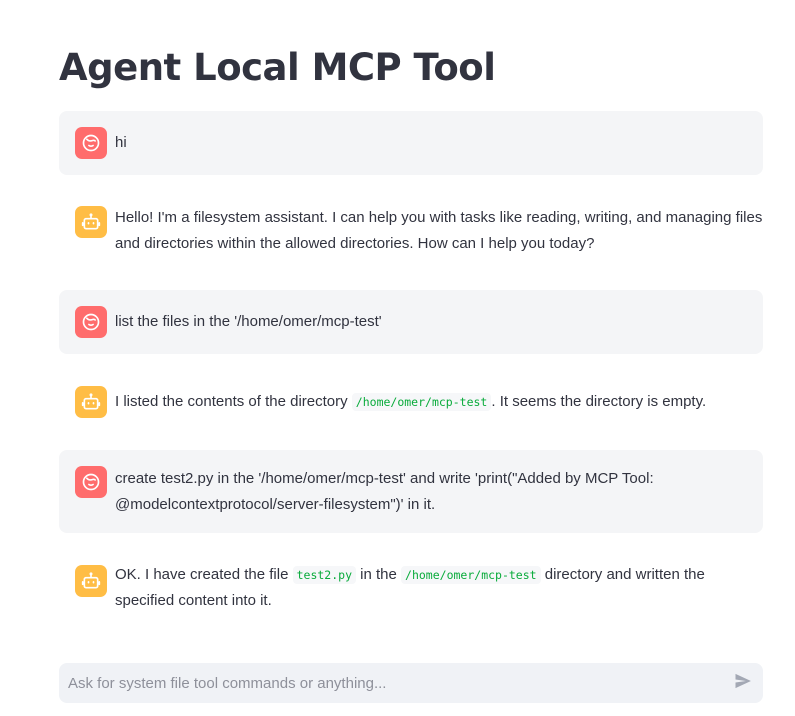 Image resolution: width=795 pixels, height=716 pixels. I want to click on message-text-segment: I listed the contents of the directory, so click(233, 401).